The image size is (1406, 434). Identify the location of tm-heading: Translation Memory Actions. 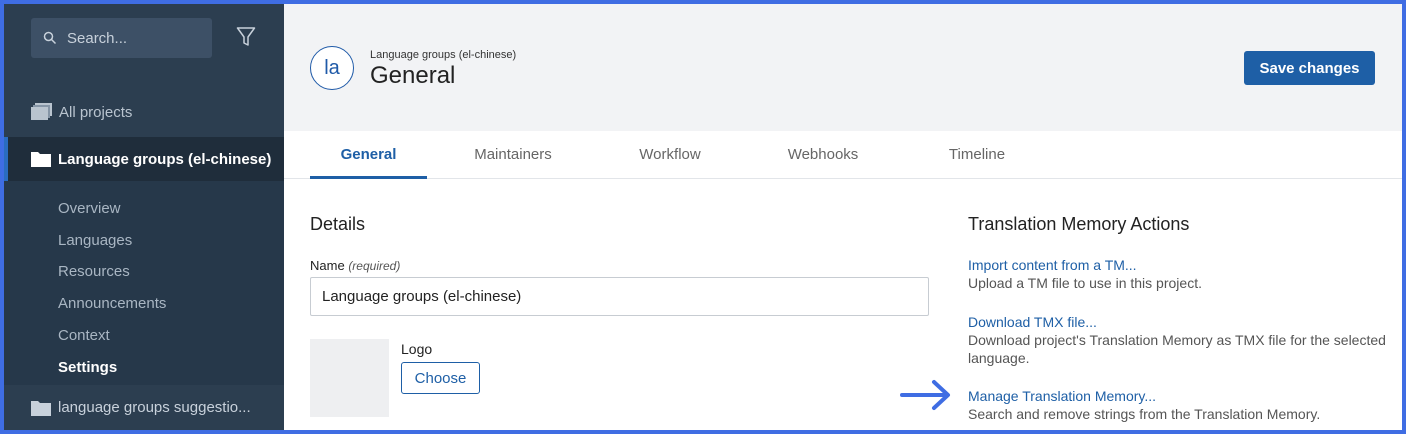
(1079, 224).